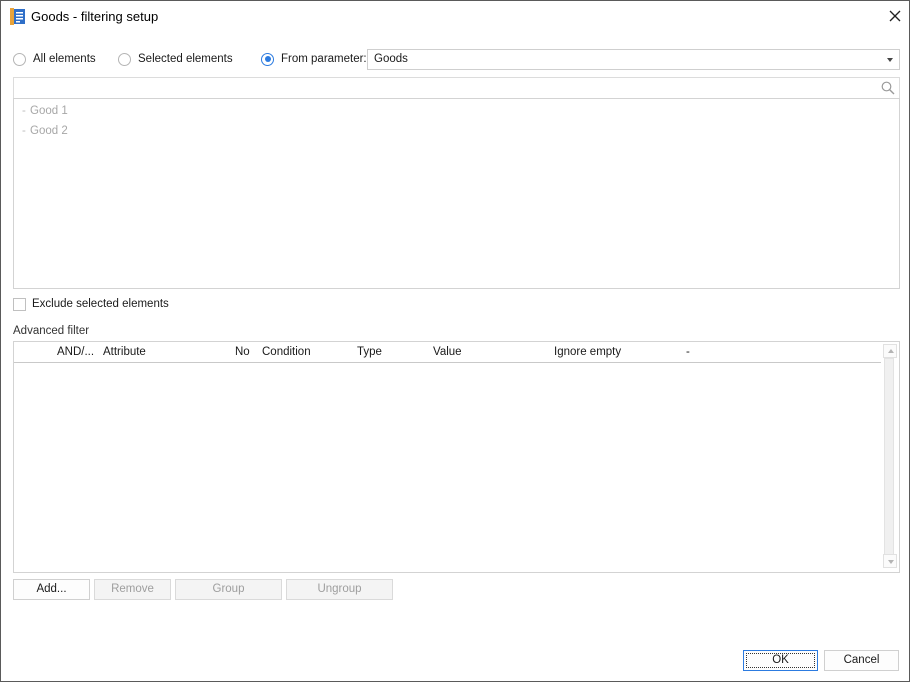  I want to click on radio-from-parameter: From parameter:, so click(314, 59).